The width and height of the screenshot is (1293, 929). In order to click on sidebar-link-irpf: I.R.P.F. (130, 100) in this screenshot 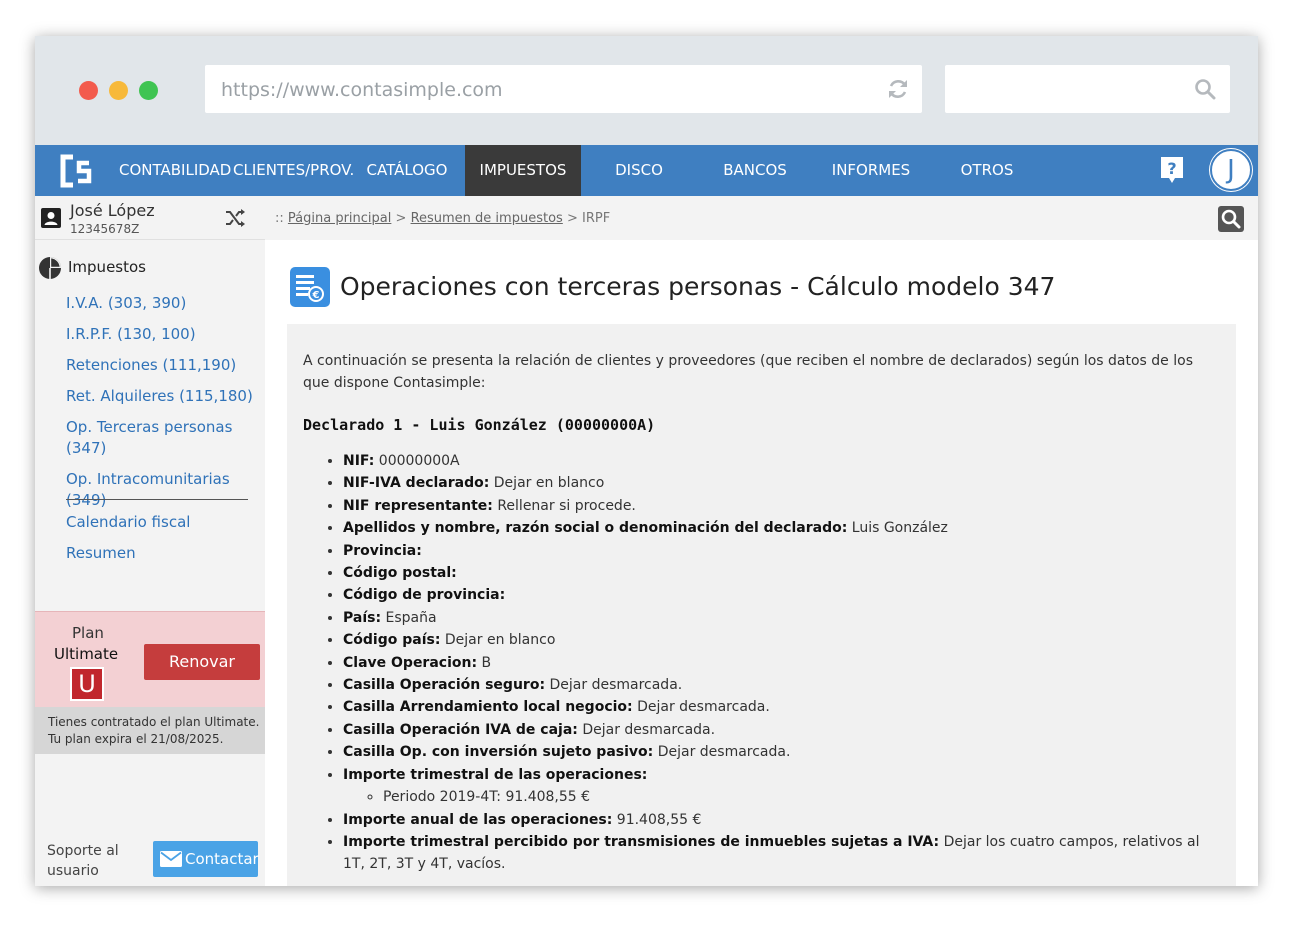, I will do `click(163, 334)`.